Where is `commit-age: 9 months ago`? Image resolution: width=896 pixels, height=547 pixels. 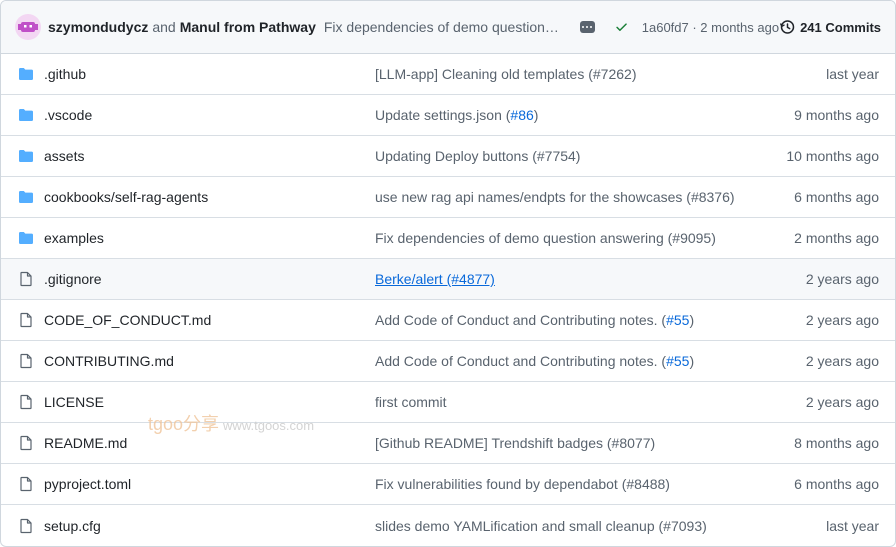
commit-age: 9 months ago is located at coordinates (836, 115).